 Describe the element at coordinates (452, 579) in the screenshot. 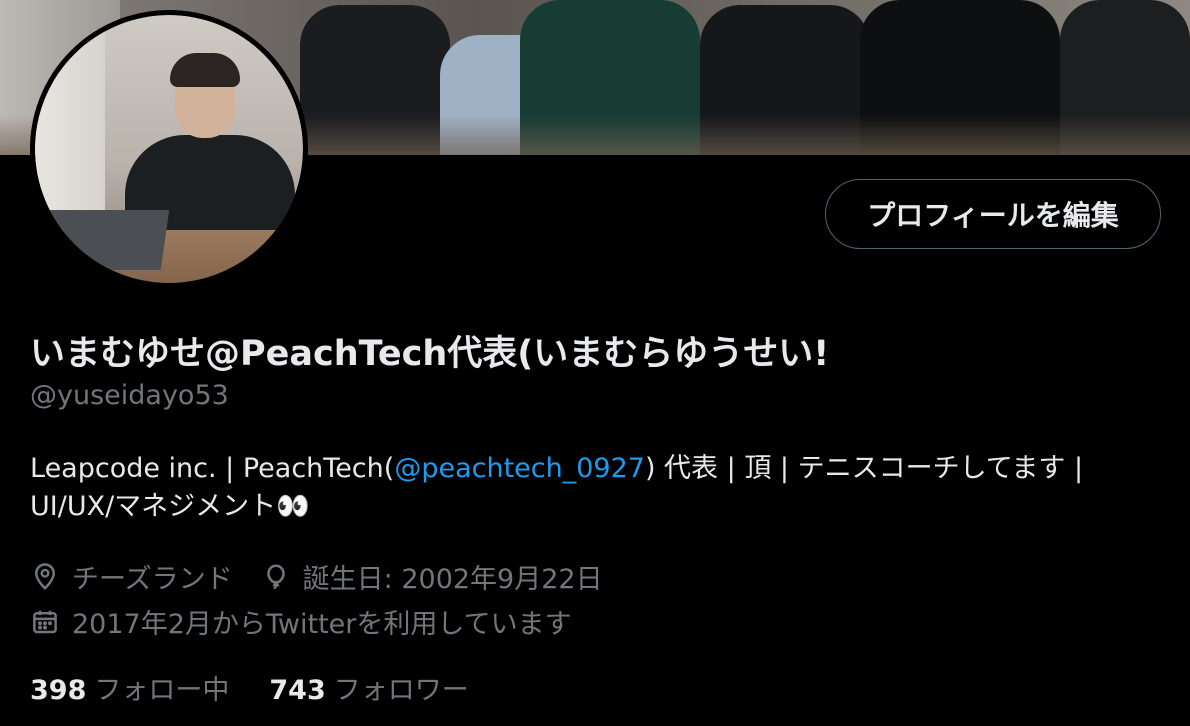

I see `birthday-text: 誕生日: 2002年9月22日` at that location.